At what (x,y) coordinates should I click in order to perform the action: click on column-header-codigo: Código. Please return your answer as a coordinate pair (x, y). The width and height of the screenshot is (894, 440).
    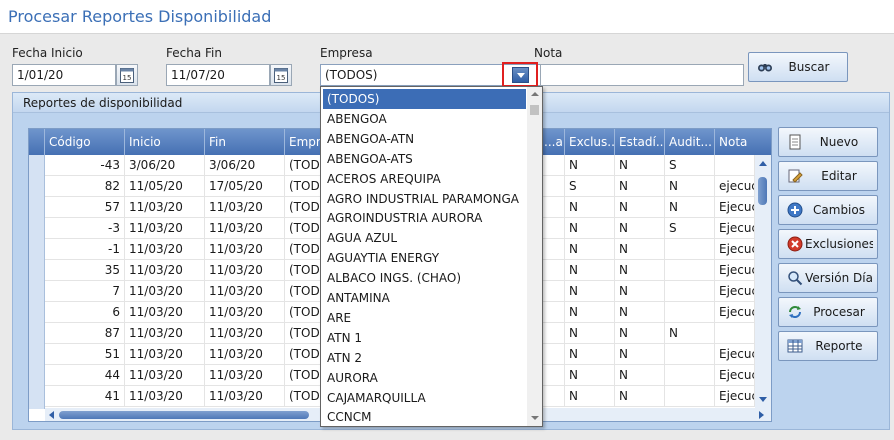
    Looking at the image, I should click on (85, 142).